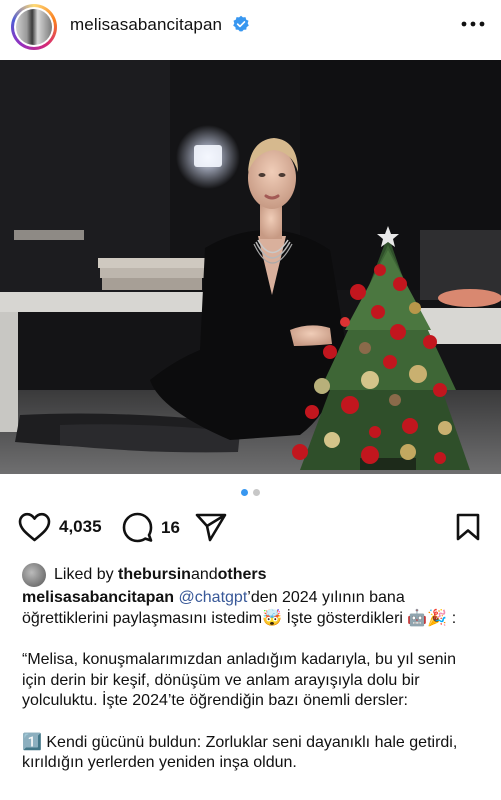  What do you see at coordinates (170, 528) in the screenshot?
I see `comment-count: 16` at bounding box center [170, 528].